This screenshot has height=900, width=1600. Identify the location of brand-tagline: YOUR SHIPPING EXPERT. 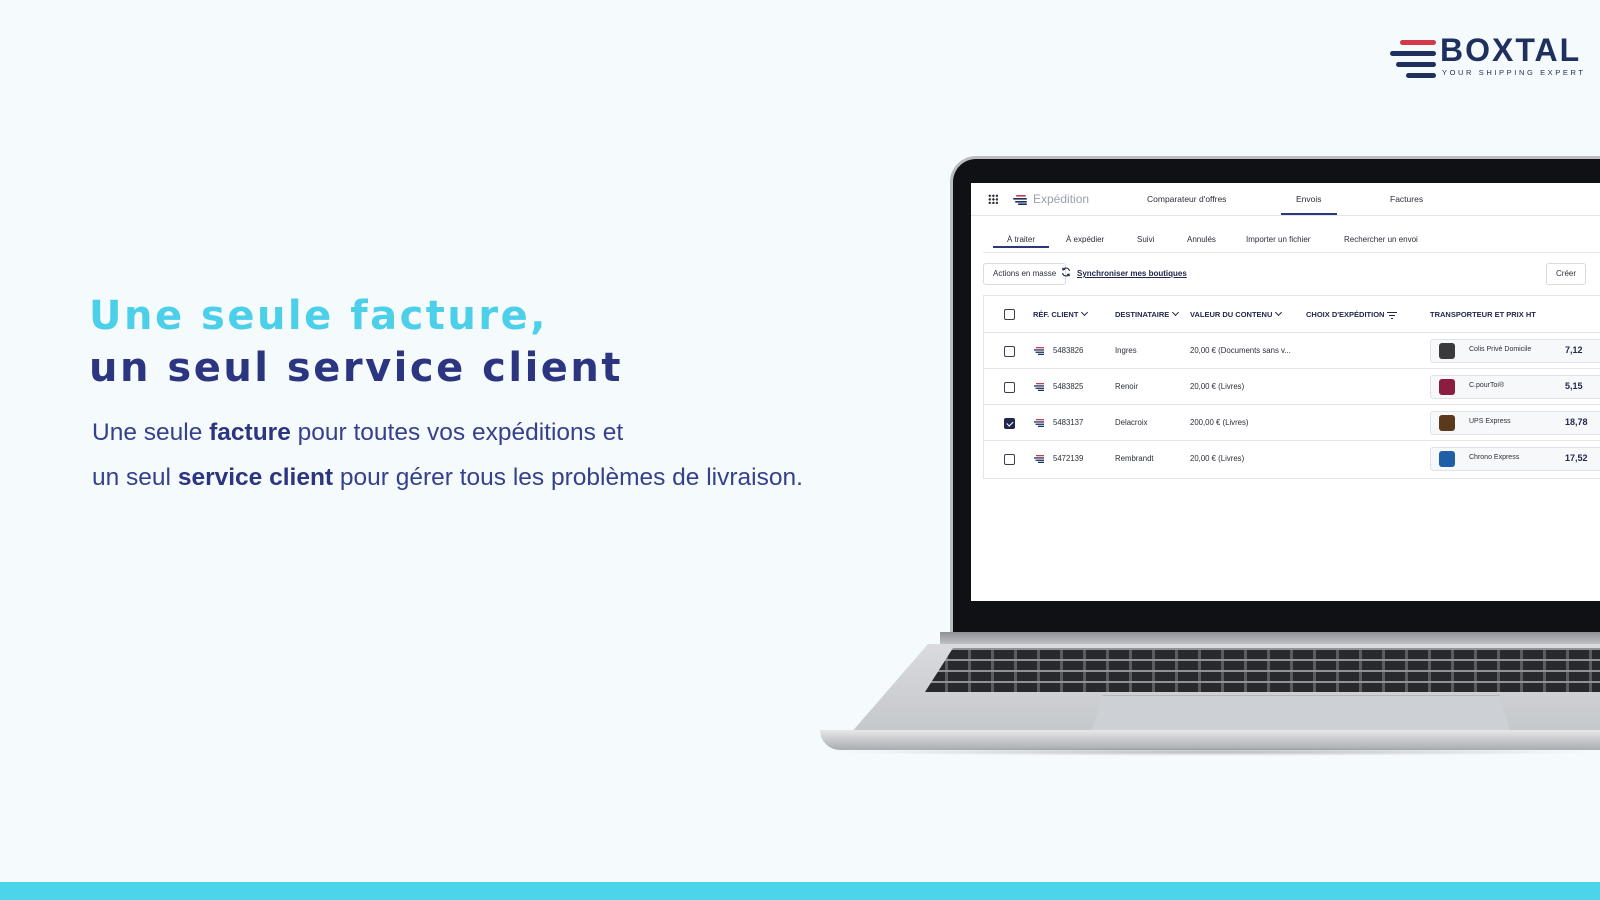
(1514, 72).